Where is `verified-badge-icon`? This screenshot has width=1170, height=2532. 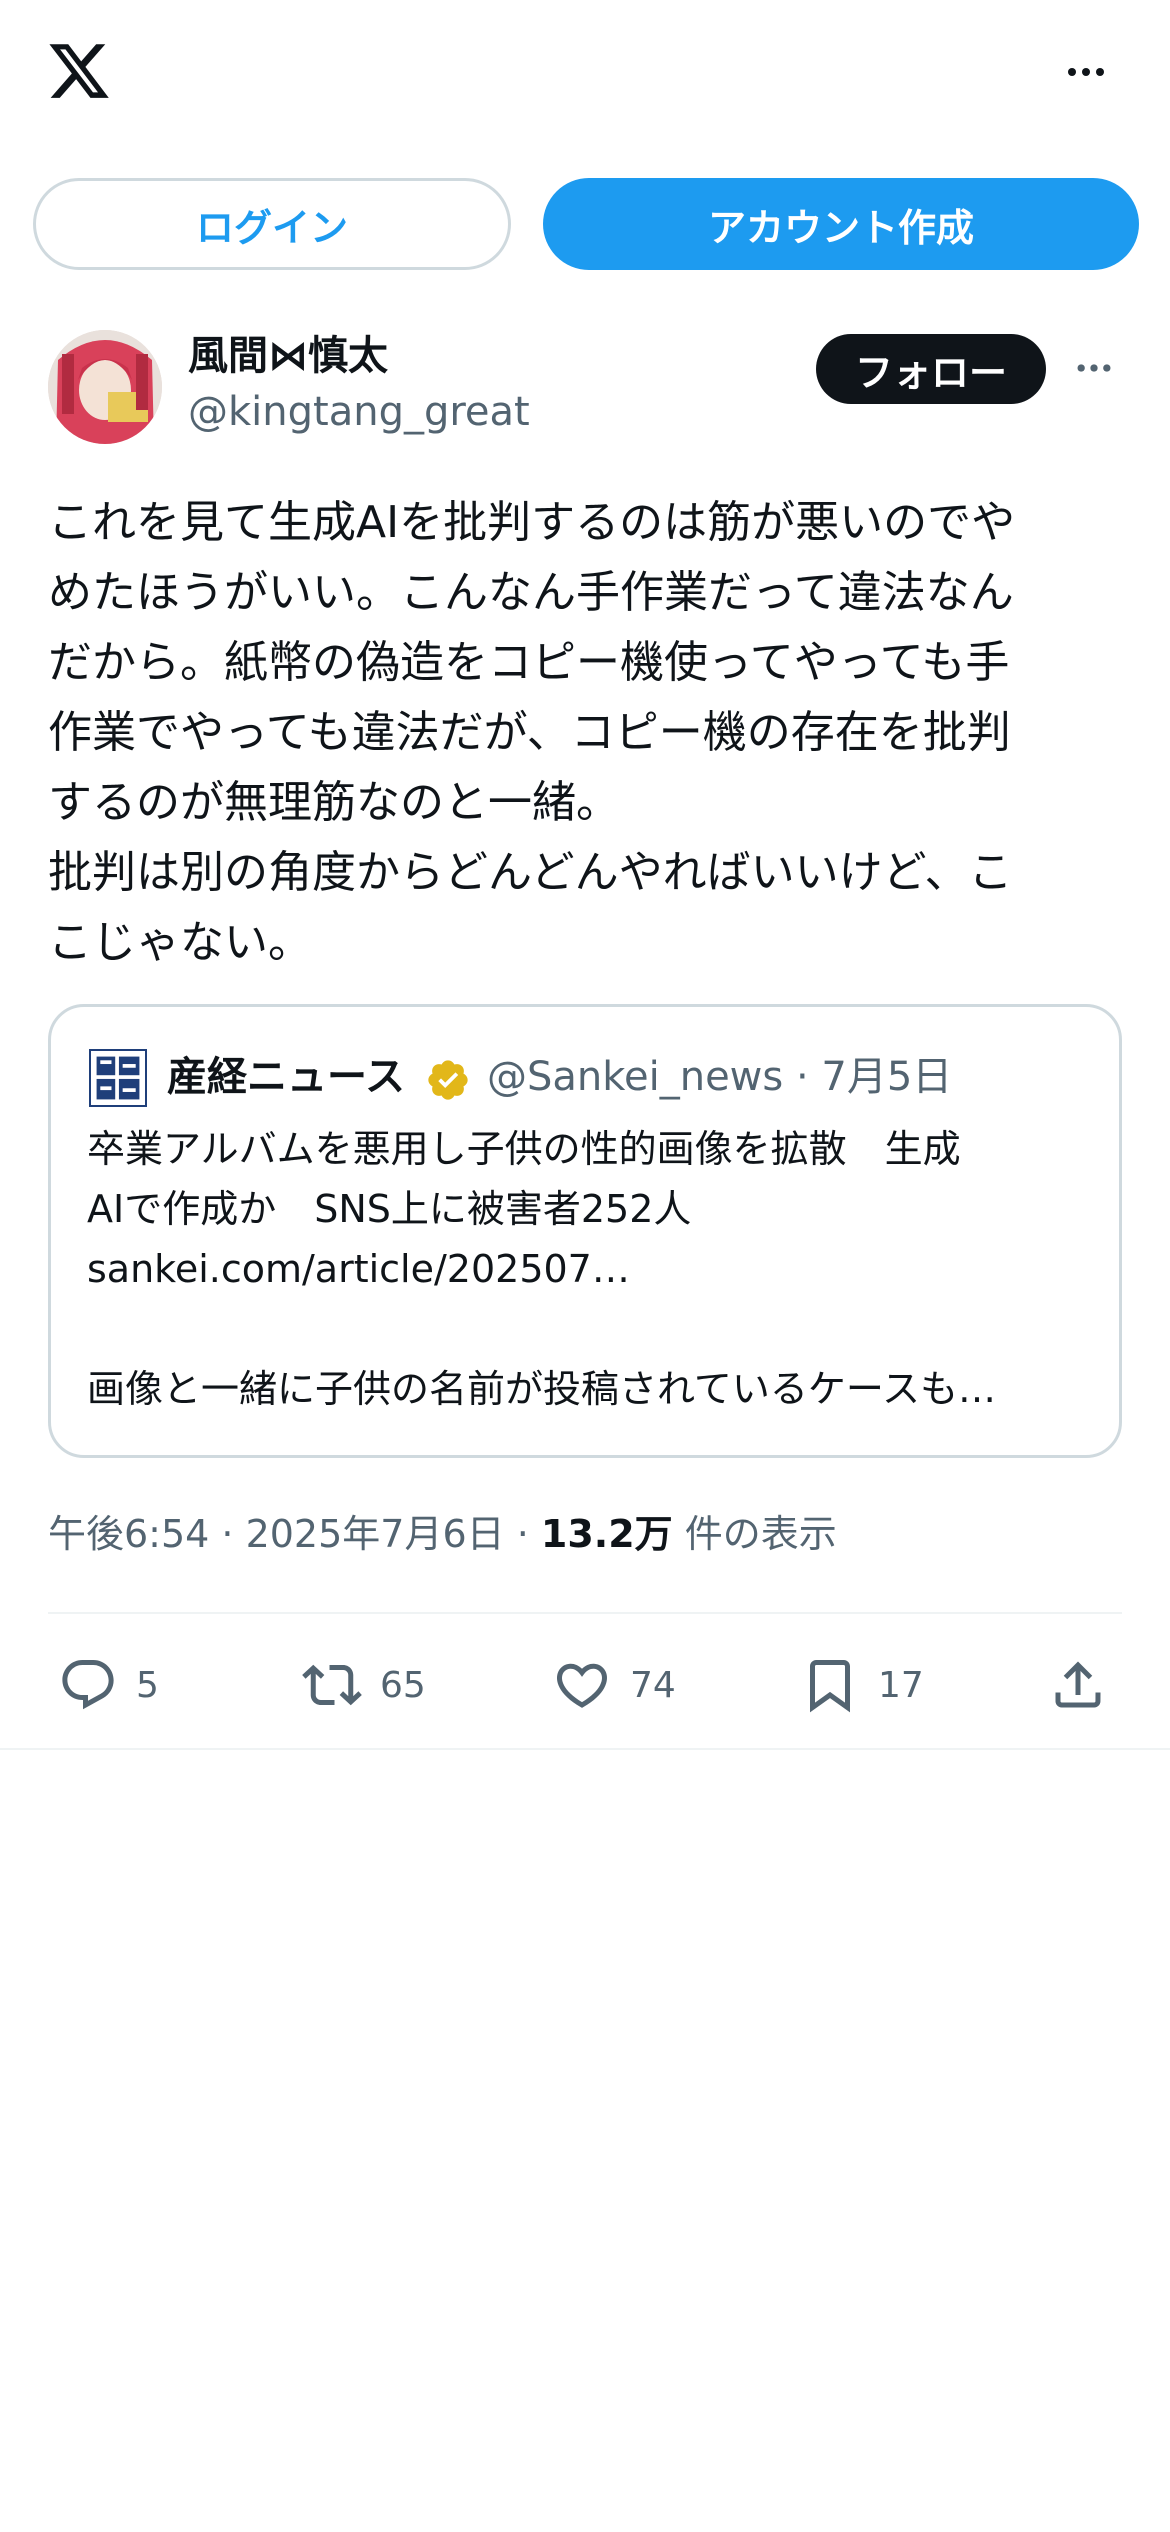 verified-badge-icon is located at coordinates (448, 1080).